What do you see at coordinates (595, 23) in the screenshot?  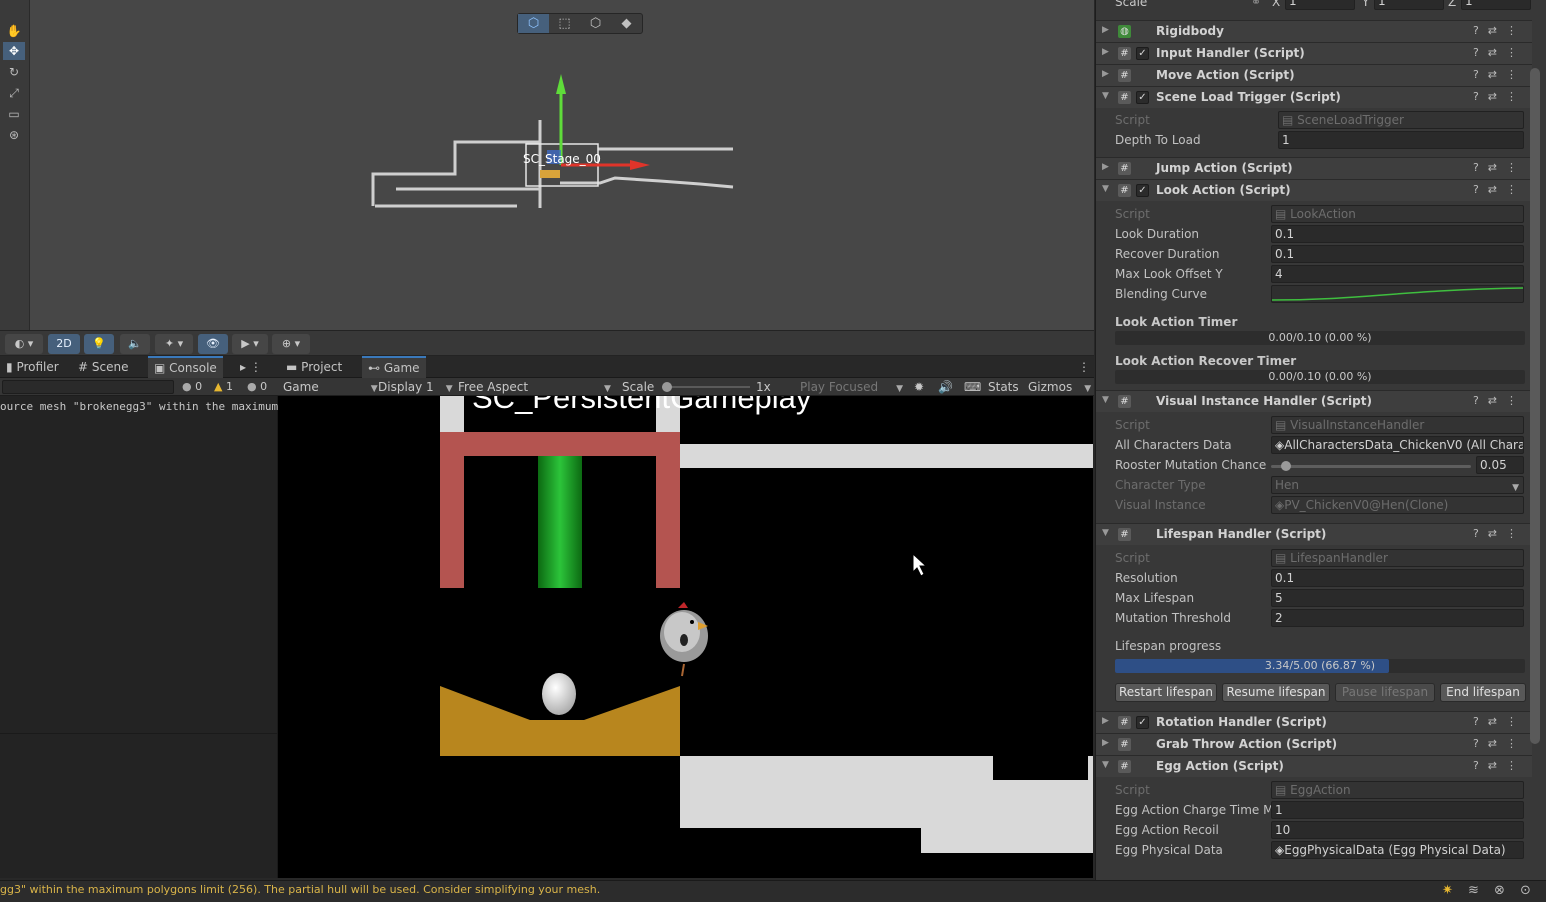 I see `box-mode-icon: ⬡` at bounding box center [595, 23].